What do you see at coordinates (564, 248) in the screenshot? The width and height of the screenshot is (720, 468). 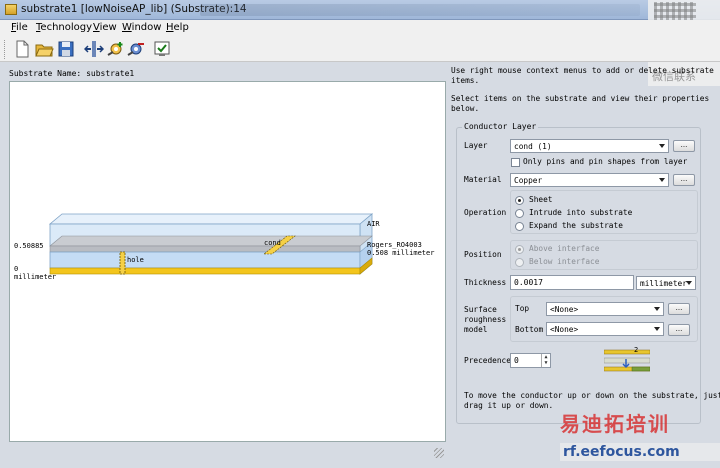 I see `position-above-label: Above interface` at bounding box center [564, 248].